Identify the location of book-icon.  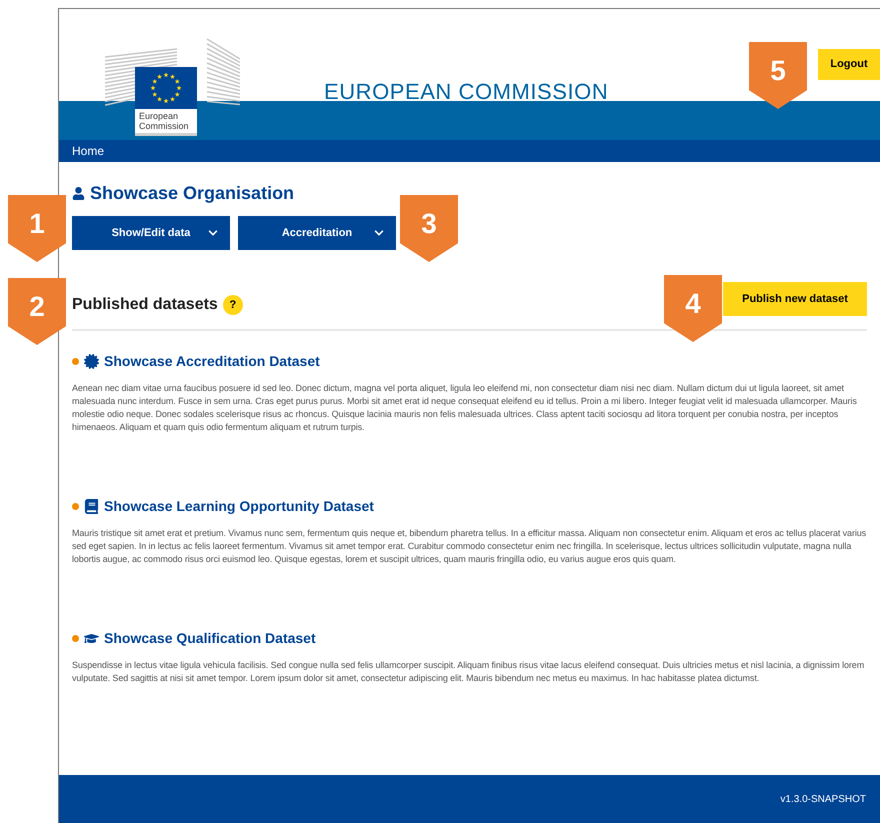
(91, 506).